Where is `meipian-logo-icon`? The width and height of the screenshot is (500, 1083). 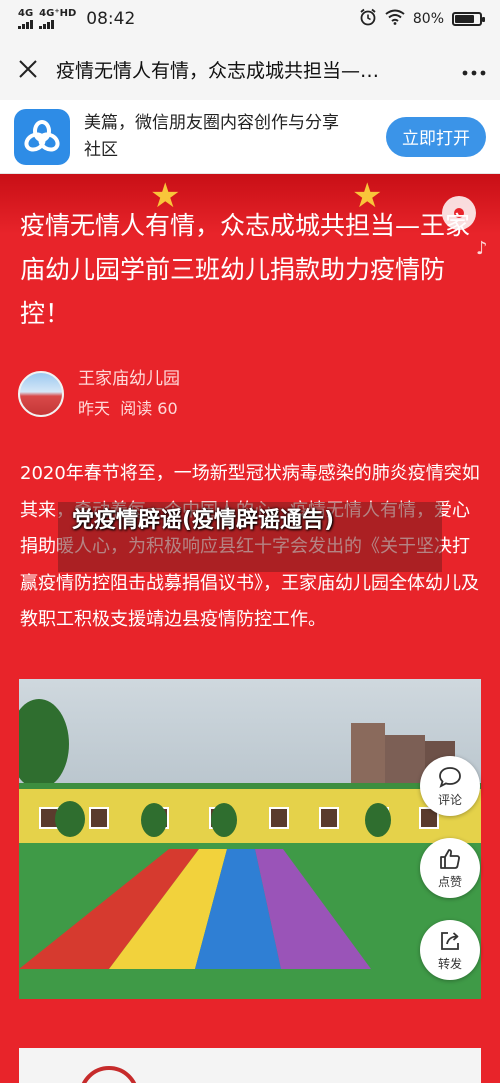 meipian-logo-icon is located at coordinates (42, 136).